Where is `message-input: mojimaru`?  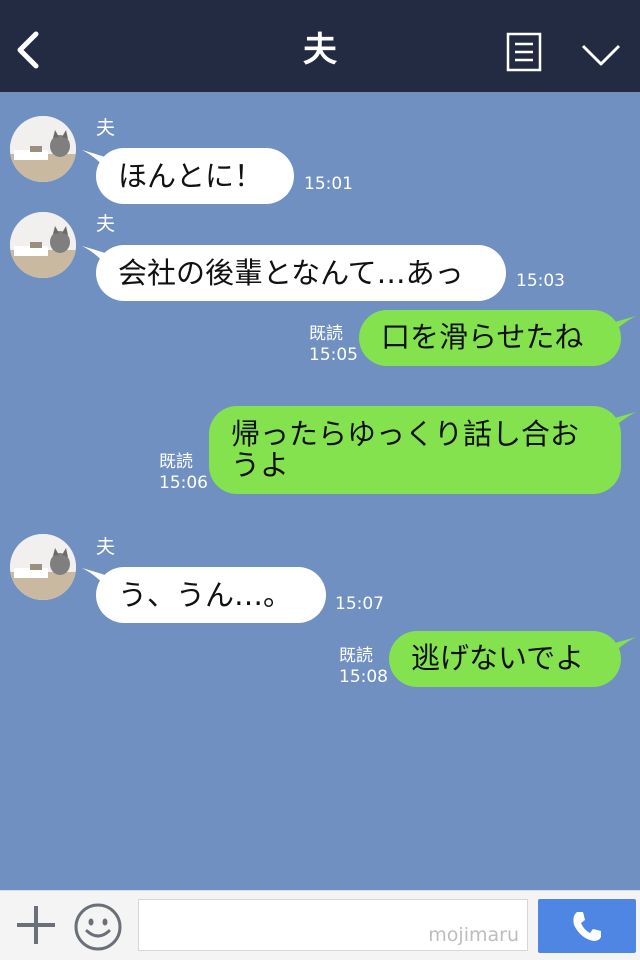 message-input: mojimaru is located at coordinates (333, 925).